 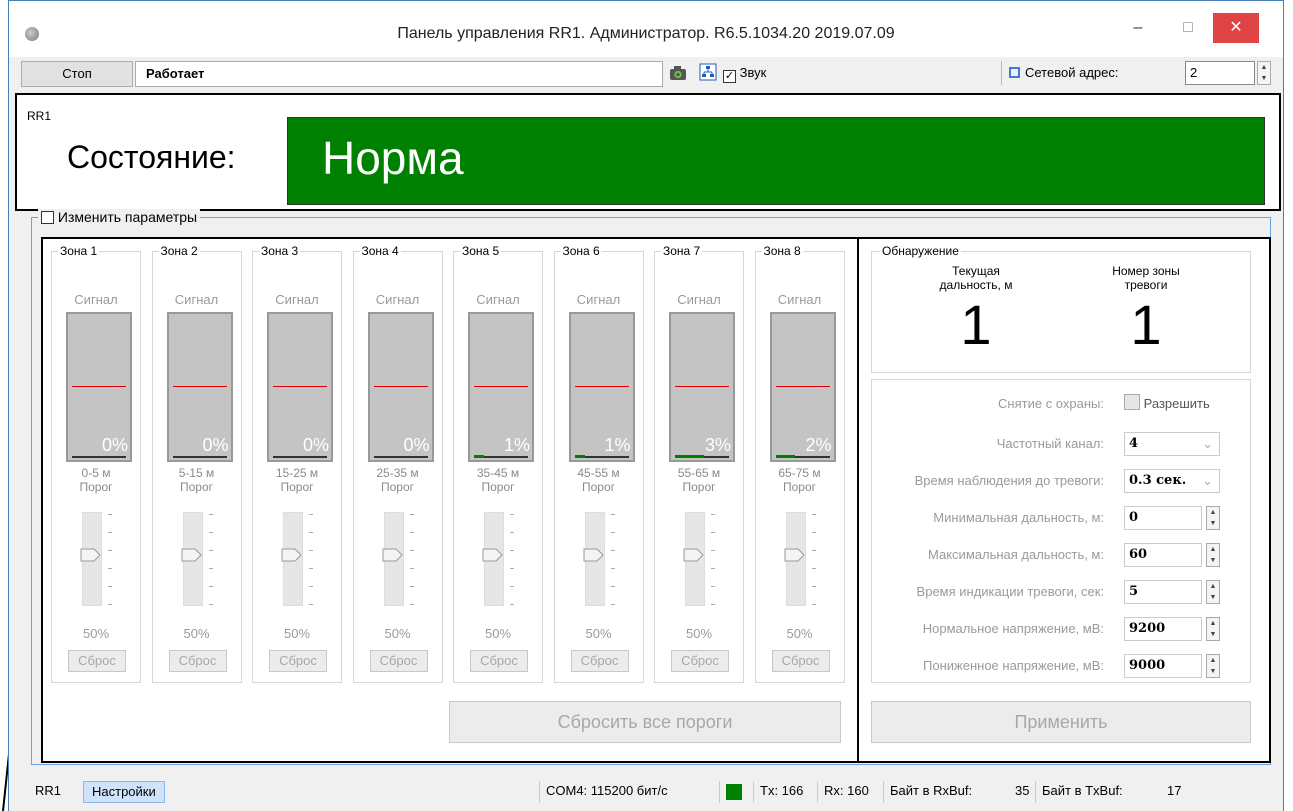 What do you see at coordinates (1163, 592) in the screenshot?
I see `setting-input: 5` at bounding box center [1163, 592].